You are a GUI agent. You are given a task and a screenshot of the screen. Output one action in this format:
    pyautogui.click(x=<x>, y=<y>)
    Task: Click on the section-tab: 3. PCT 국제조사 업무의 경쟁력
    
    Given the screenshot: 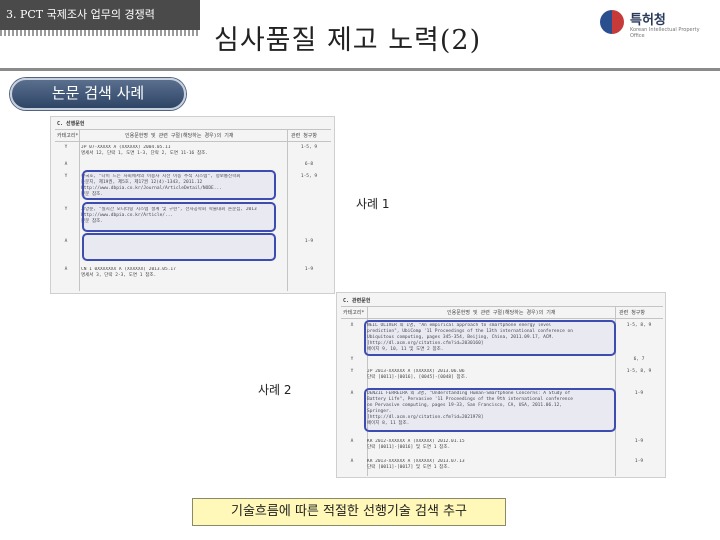 What is the action you would take?
    pyautogui.click(x=100, y=15)
    